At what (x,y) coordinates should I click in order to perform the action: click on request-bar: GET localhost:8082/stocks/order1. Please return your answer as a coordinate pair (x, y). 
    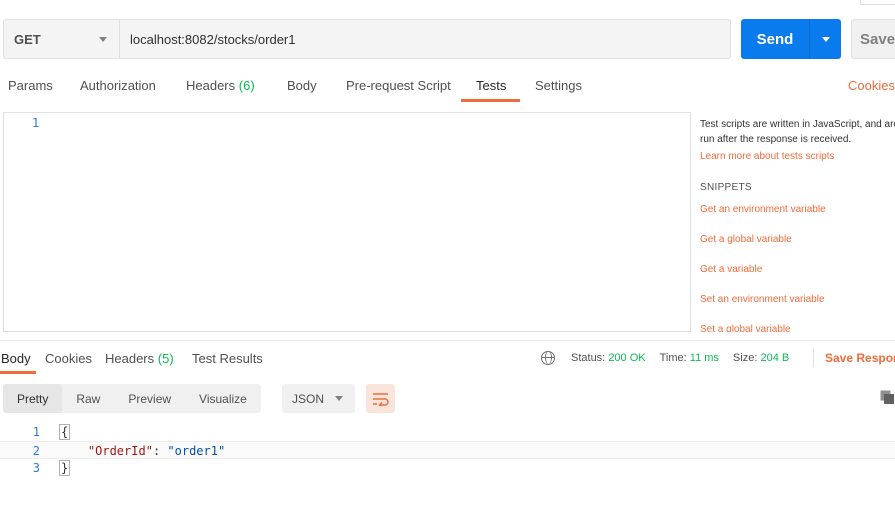
    Looking at the image, I should click on (367, 39).